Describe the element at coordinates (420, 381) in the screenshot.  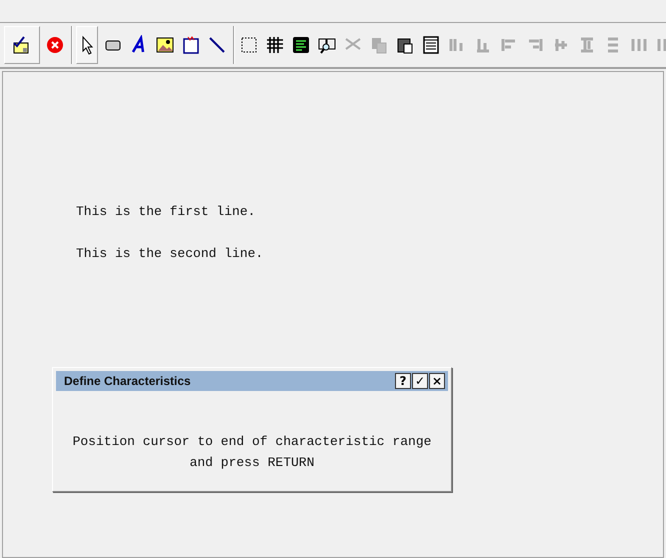
I see `confirm-button: ✓` at that location.